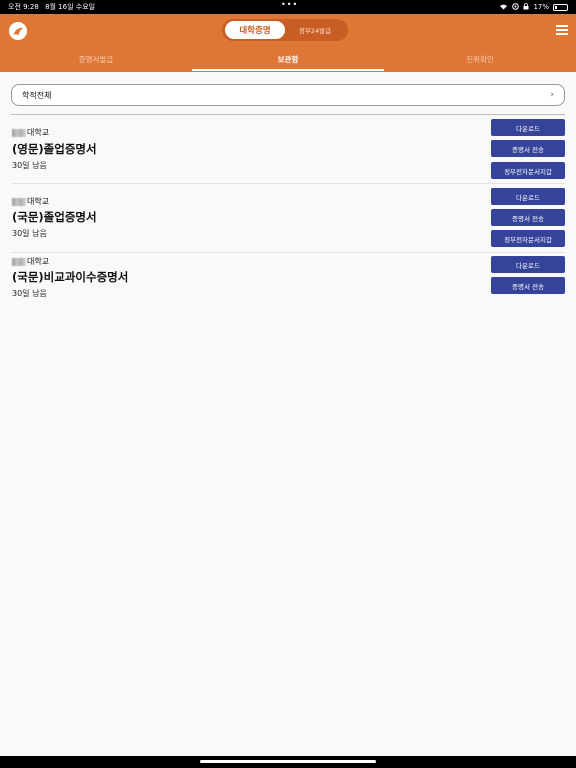 This screenshot has height=768, width=576. Describe the element at coordinates (54, 217) in the screenshot. I see `document-title: (국문)졸업증명서` at that location.